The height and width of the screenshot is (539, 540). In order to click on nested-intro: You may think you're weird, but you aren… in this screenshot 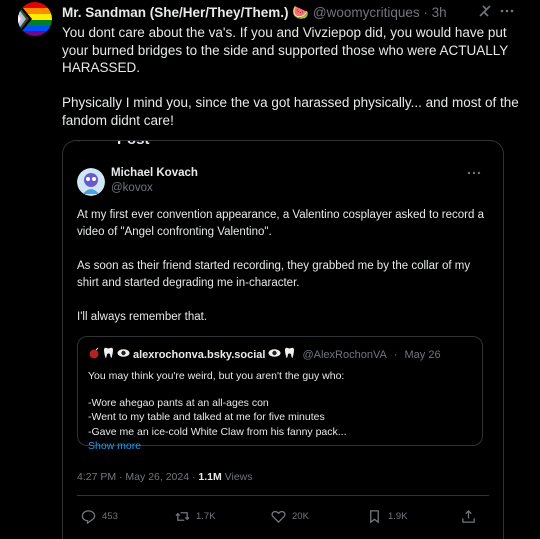, I will do `click(216, 376)`.